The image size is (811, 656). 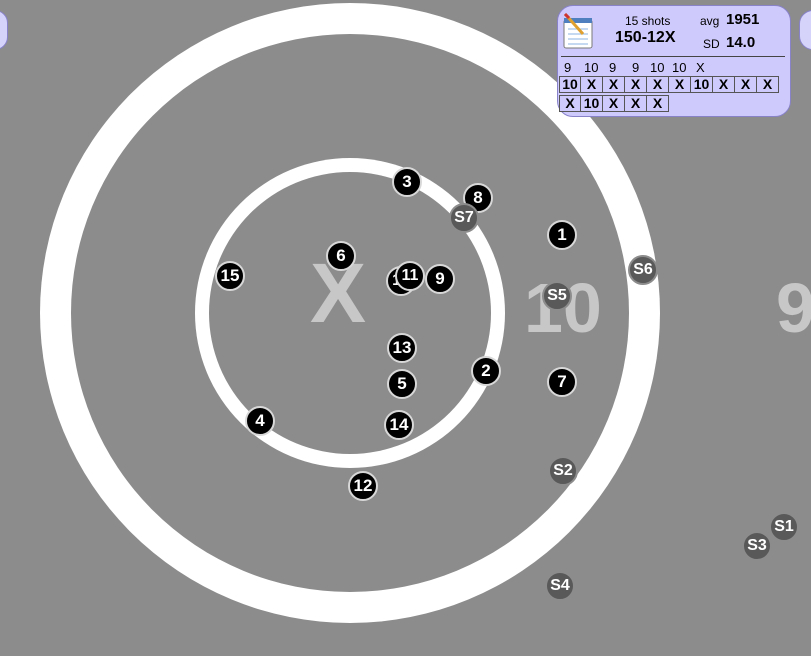 What do you see at coordinates (643, 270) in the screenshot?
I see `sighter-marker: S6` at bounding box center [643, 270].